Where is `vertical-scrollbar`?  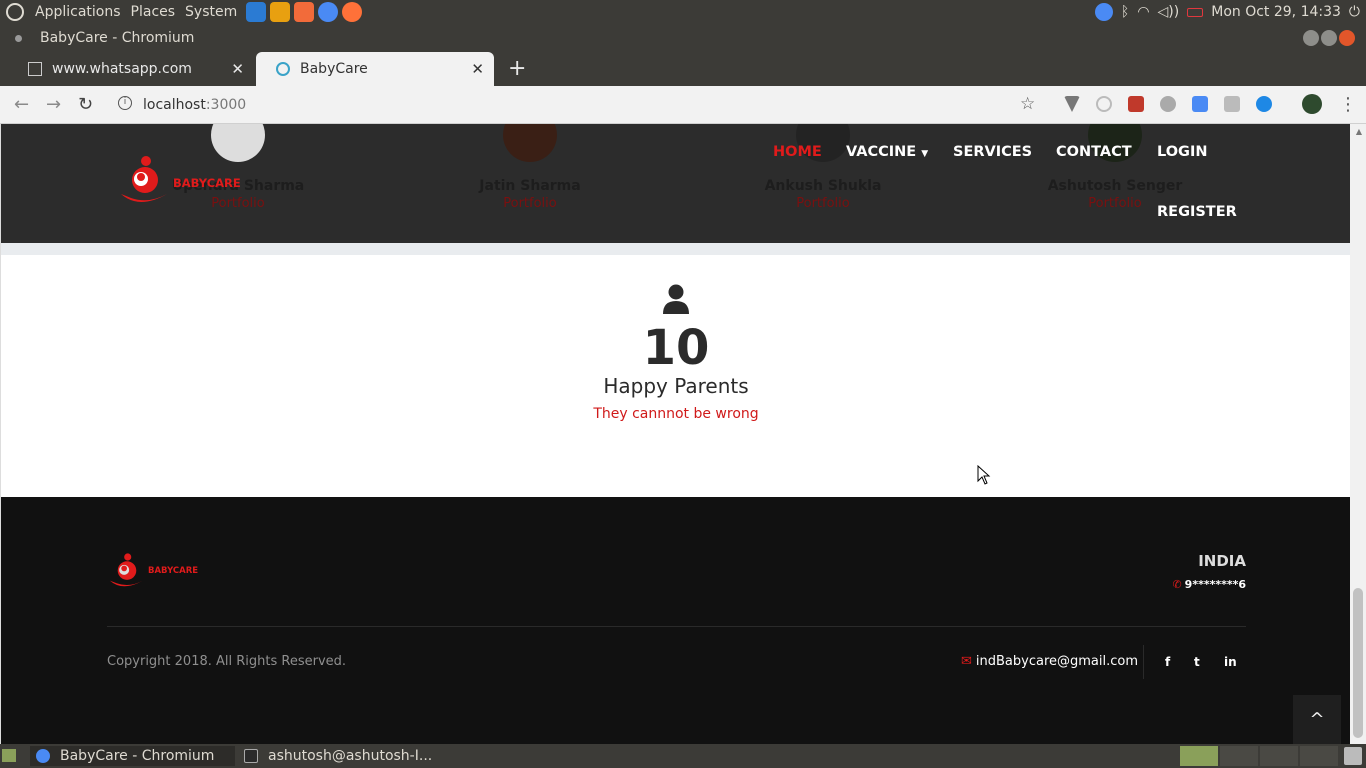
vertical-scrollbar is located at coordinates (1358, 434).